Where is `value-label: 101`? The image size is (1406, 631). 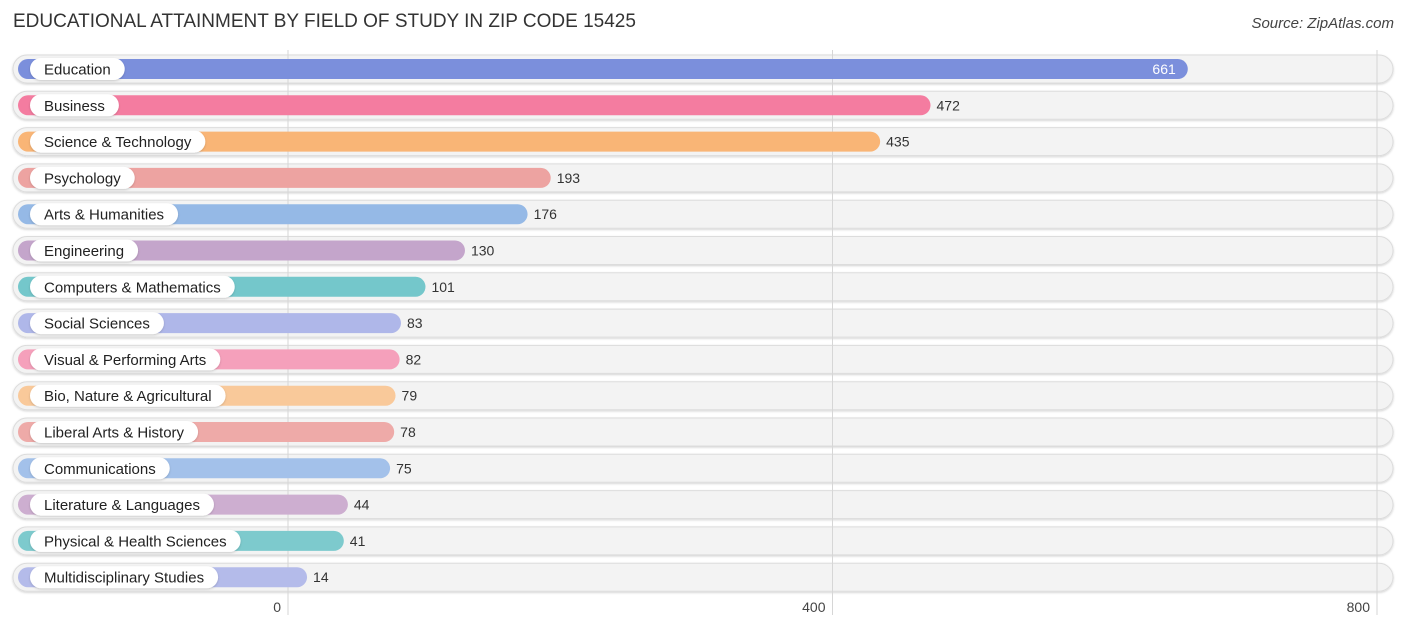
value-label: 101 is located at coordinates (443, 287).